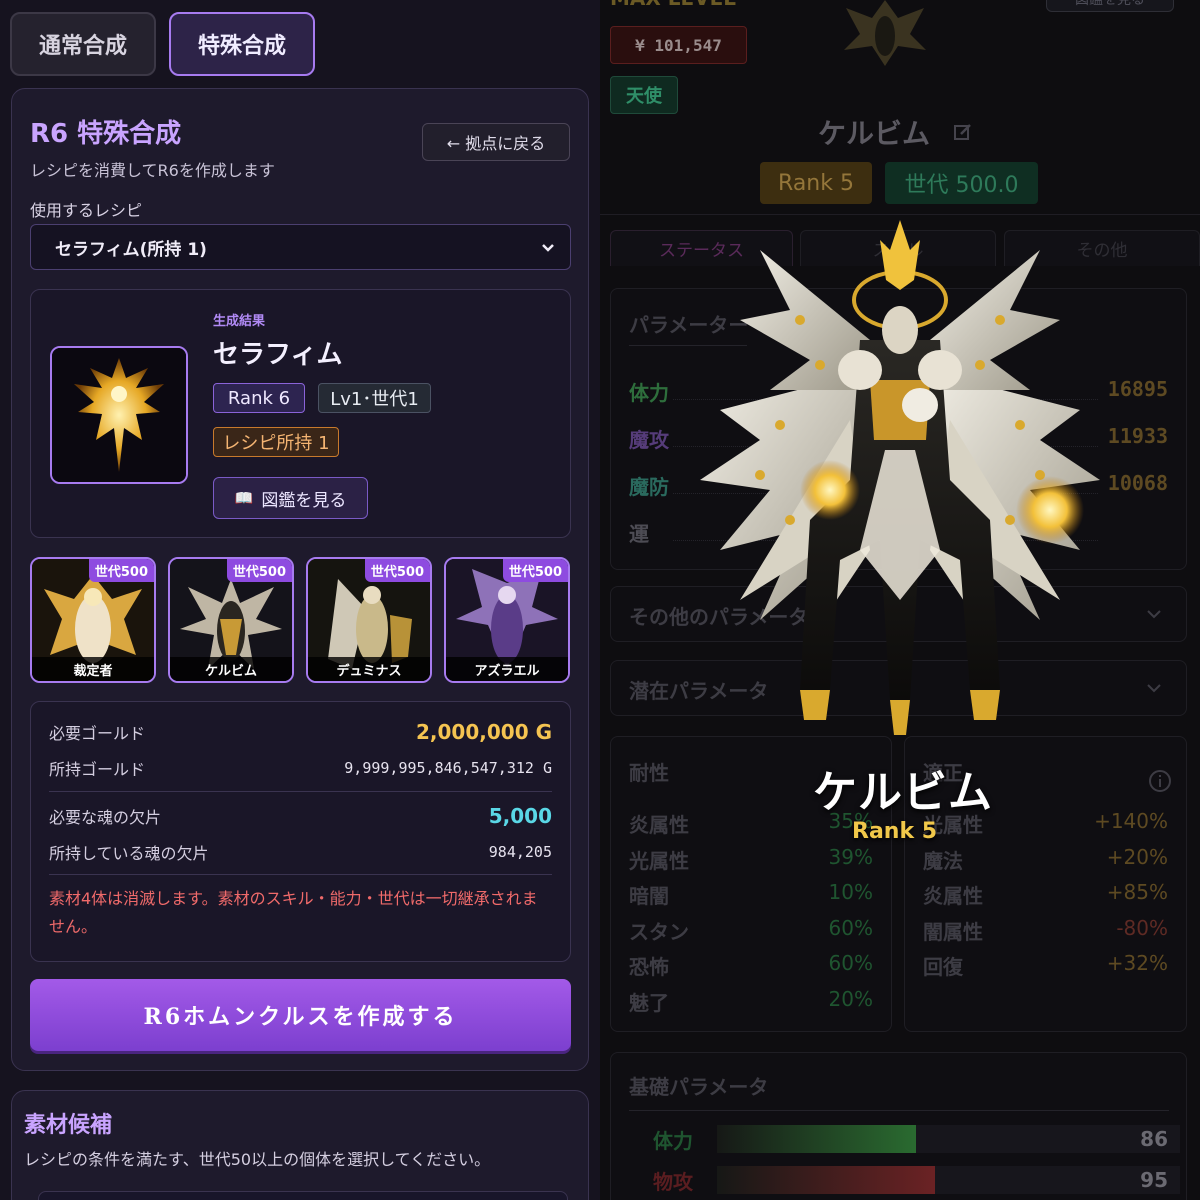 This screenshot has width=1200, height=1200. What do you see at coordinates (300, 1145) in the screenshot?
I see `material-candidates-card: 素材候補 レシピの条件を満たす、世代50以上の個体を選択してください。` at bounding box center [300, 1145].